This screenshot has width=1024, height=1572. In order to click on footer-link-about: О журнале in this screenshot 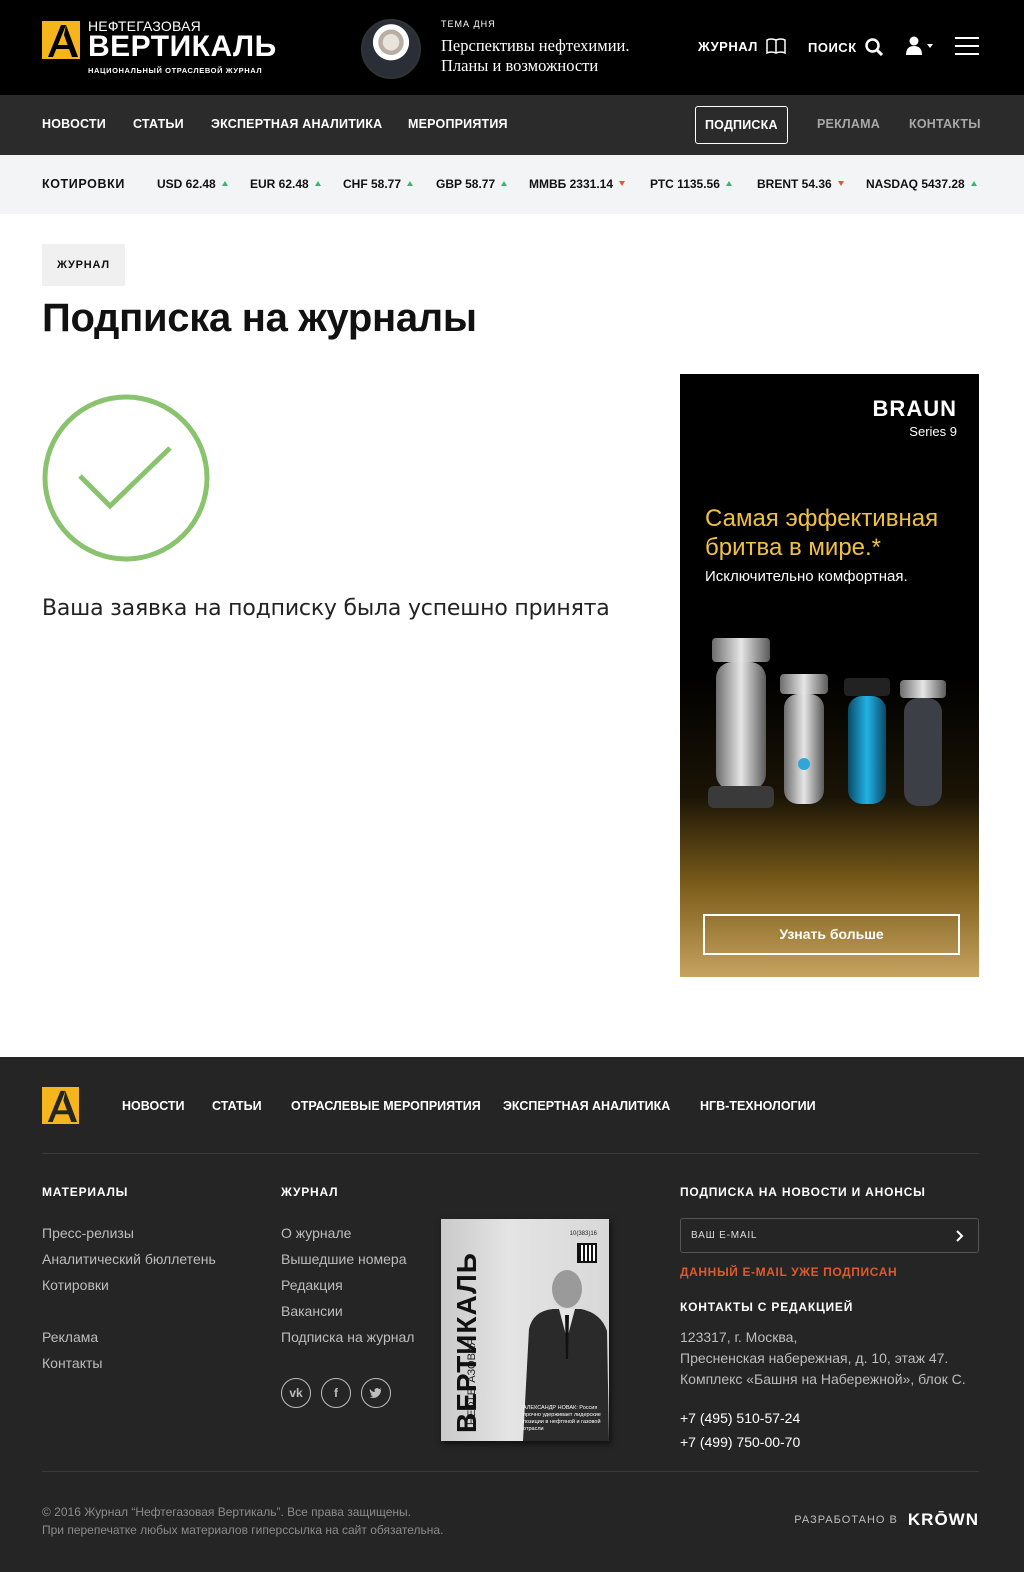, I will do `click(347, 1236)`.